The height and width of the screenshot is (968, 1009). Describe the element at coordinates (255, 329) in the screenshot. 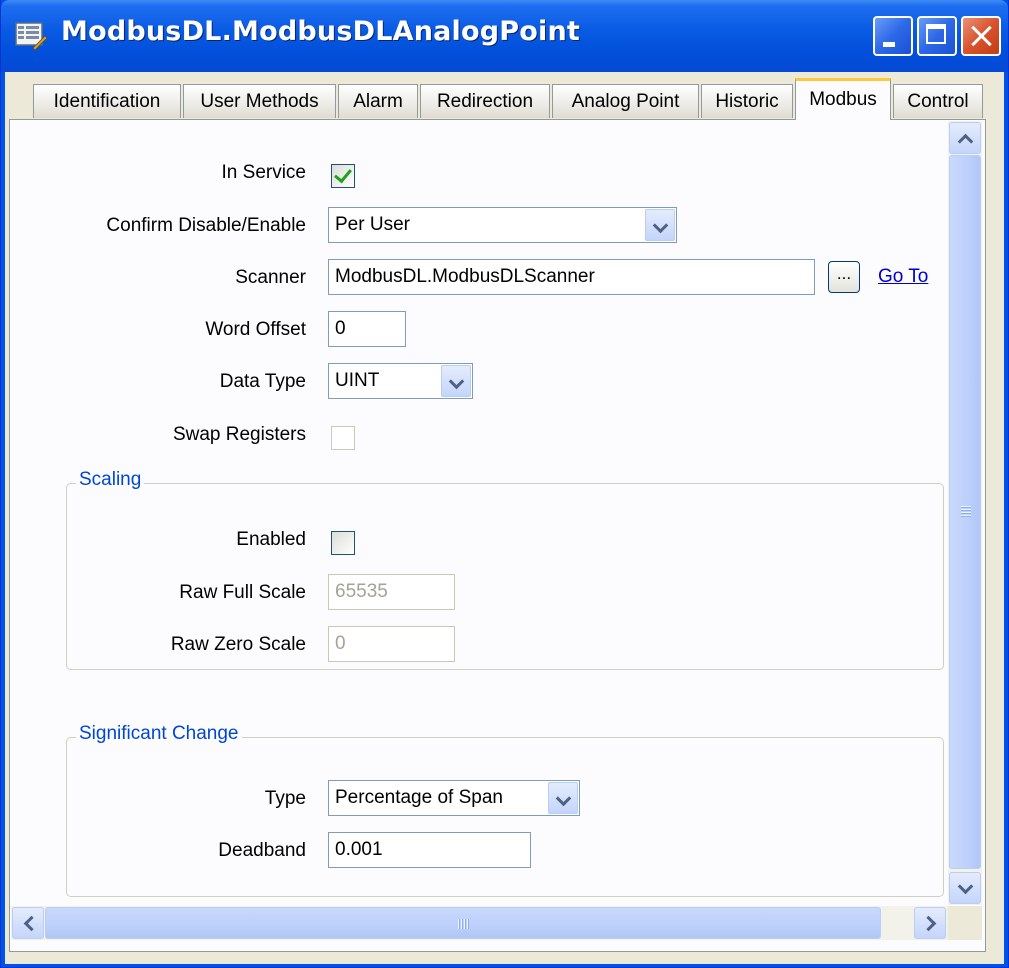

I see `word-offset-label: Word Offset` at that location.